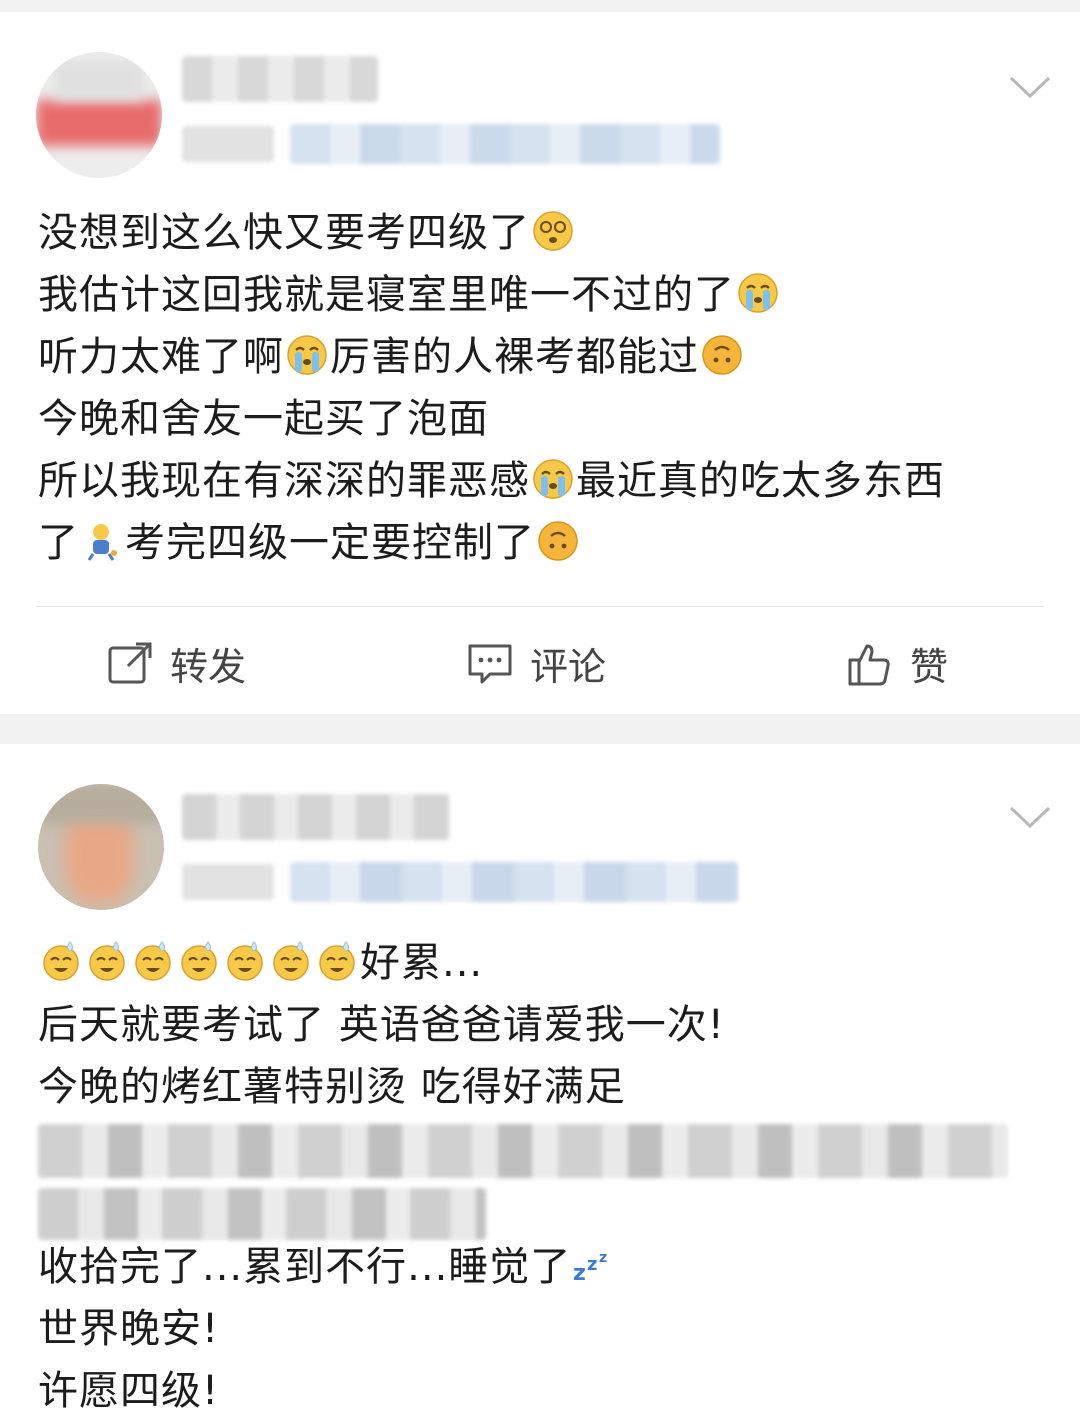 The image size is (1080, 1423). I want to click on post-text: 听力太难了啊, so click(161, 357).